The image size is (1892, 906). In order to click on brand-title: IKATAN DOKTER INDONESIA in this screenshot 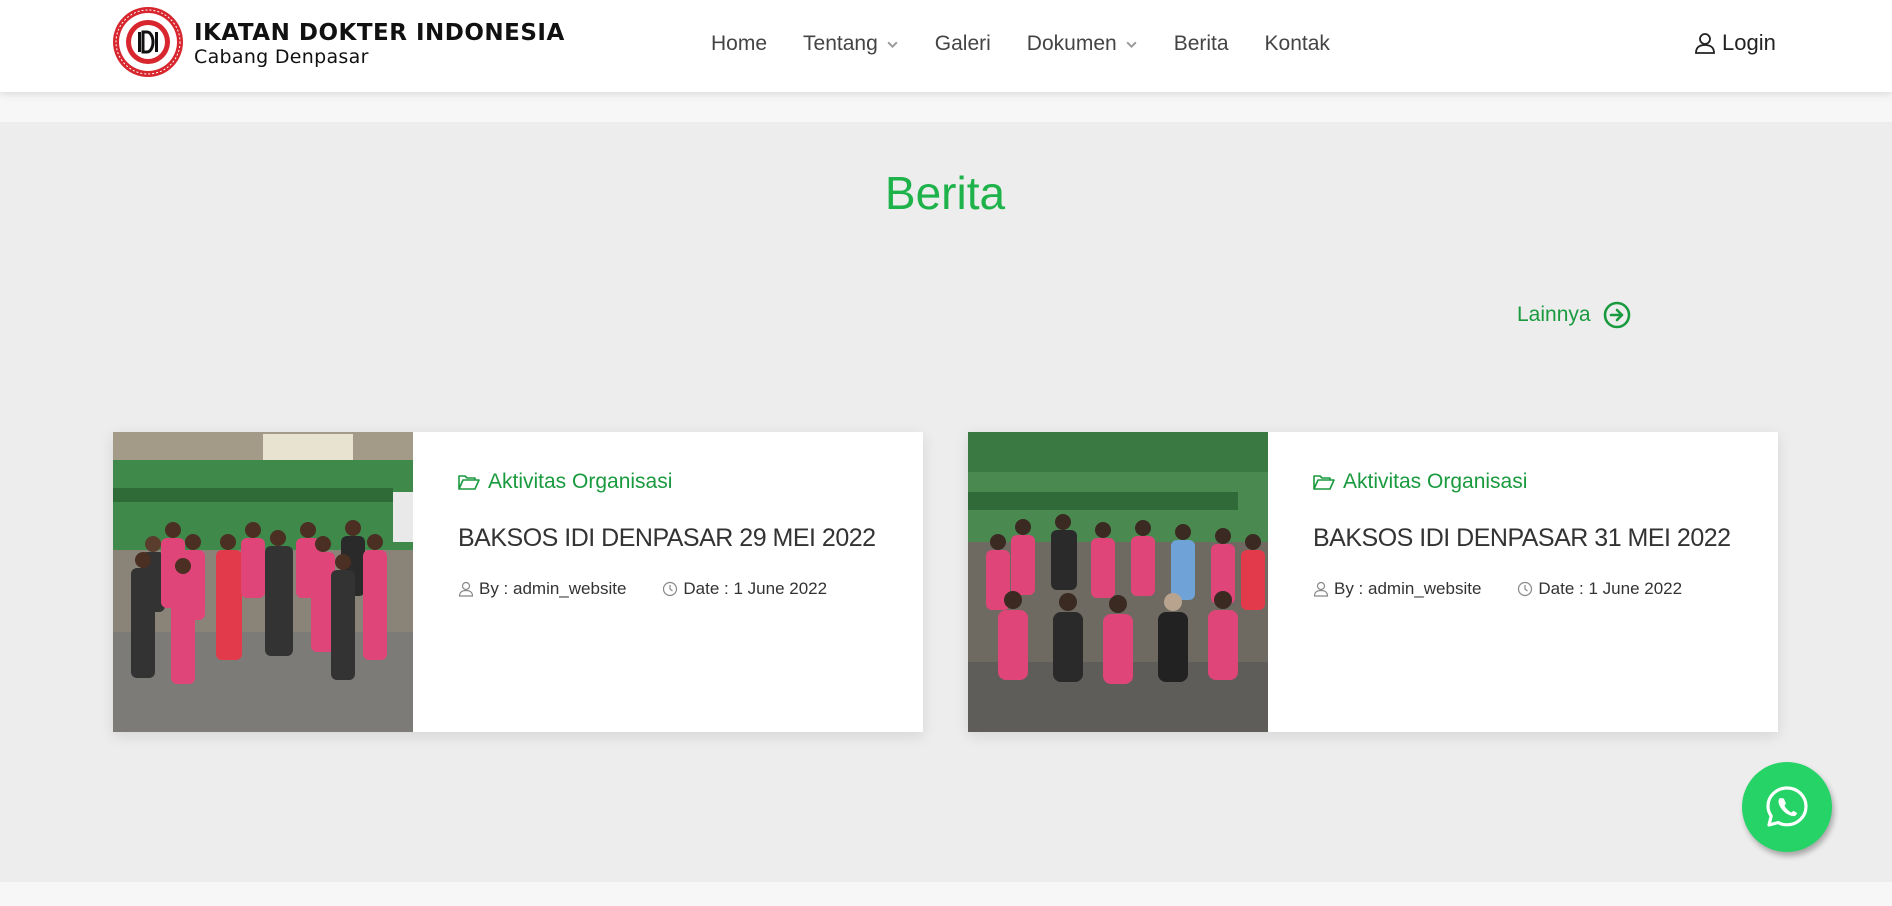, I will do `click(379, 33)`.